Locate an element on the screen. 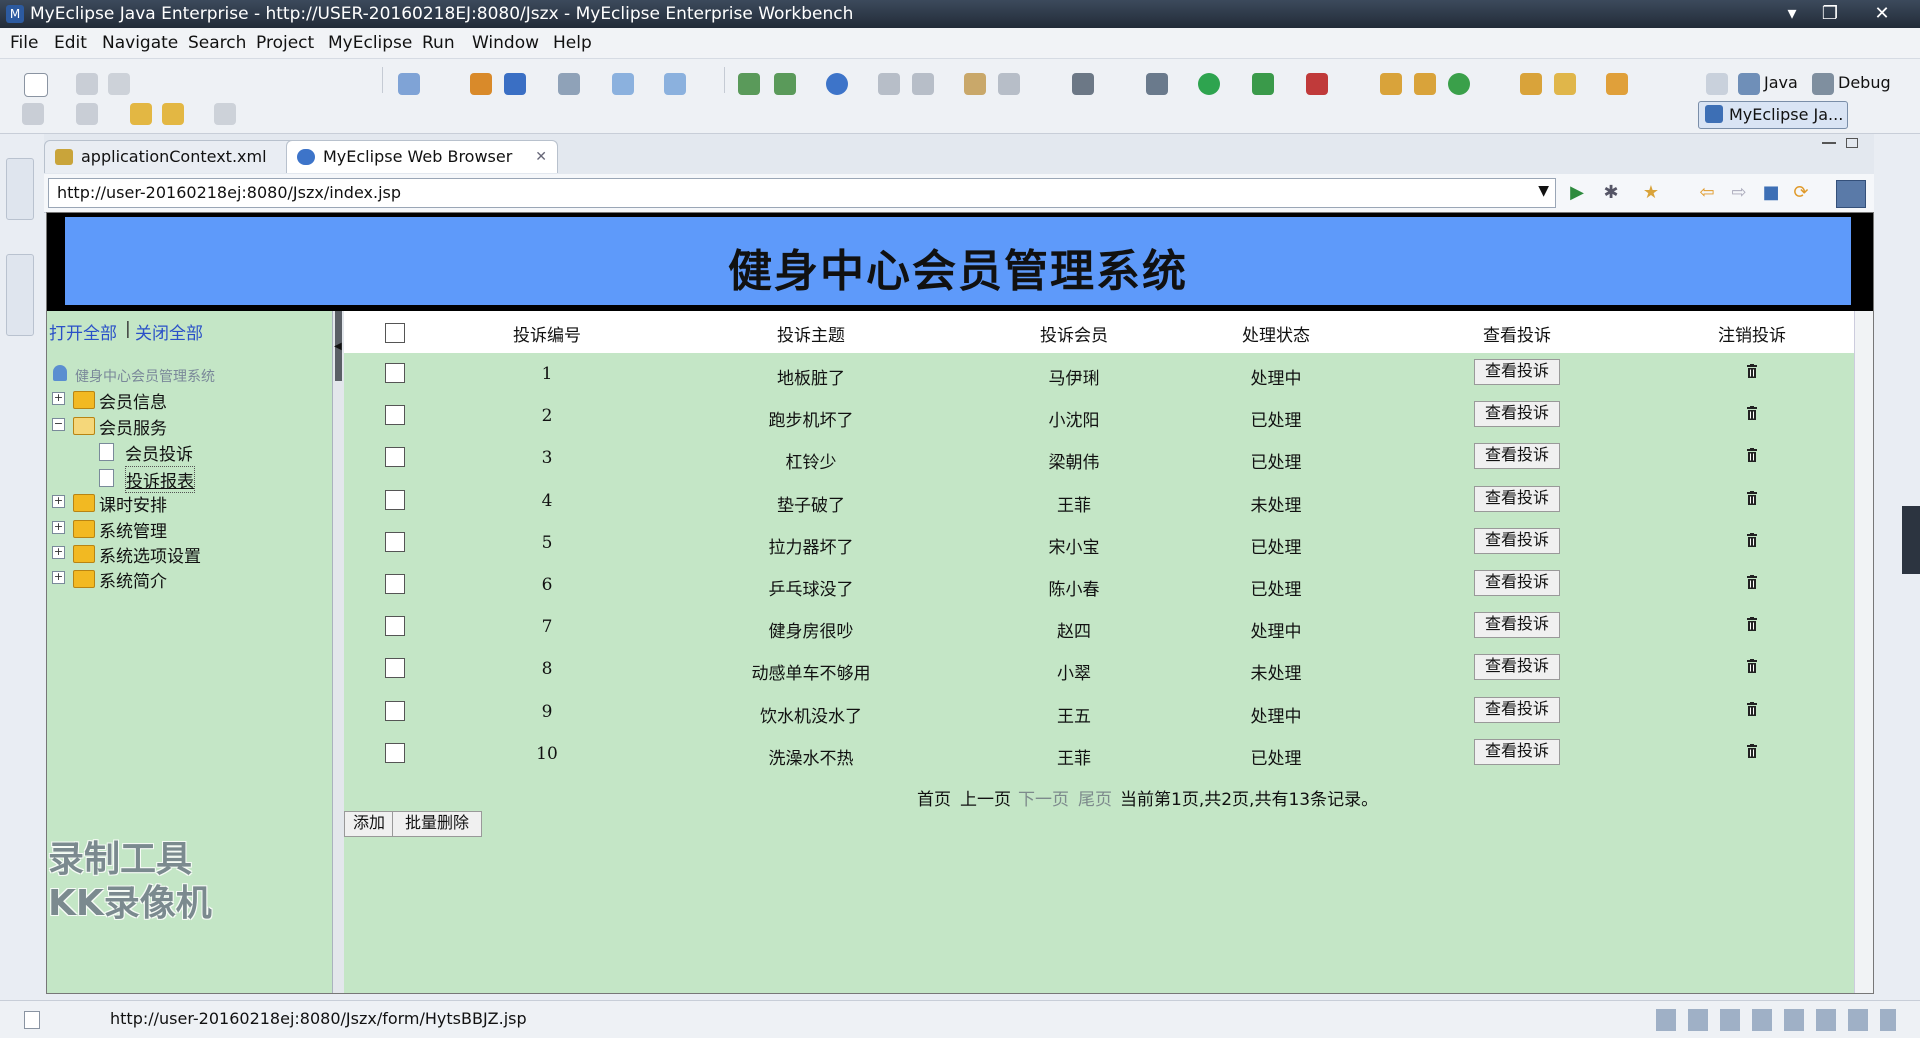 This screenshot has height=1038, width=1920. profile-icon is located at coordinates (1009, 84).